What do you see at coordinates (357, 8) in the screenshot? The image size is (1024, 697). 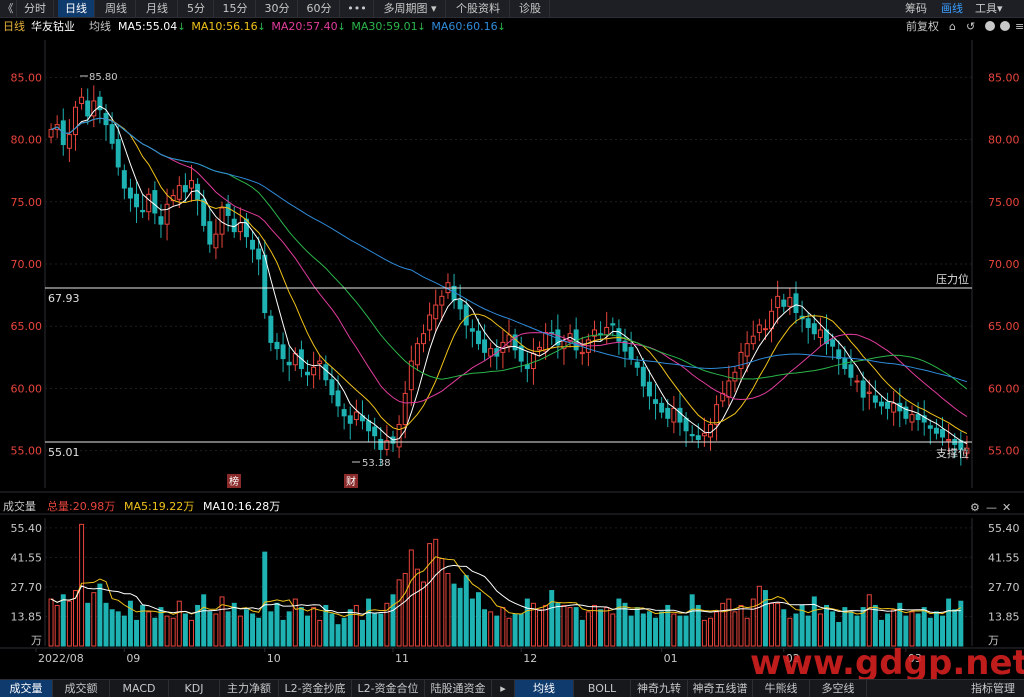 I see `more-icon: •••` at bounding box center [357, 8].